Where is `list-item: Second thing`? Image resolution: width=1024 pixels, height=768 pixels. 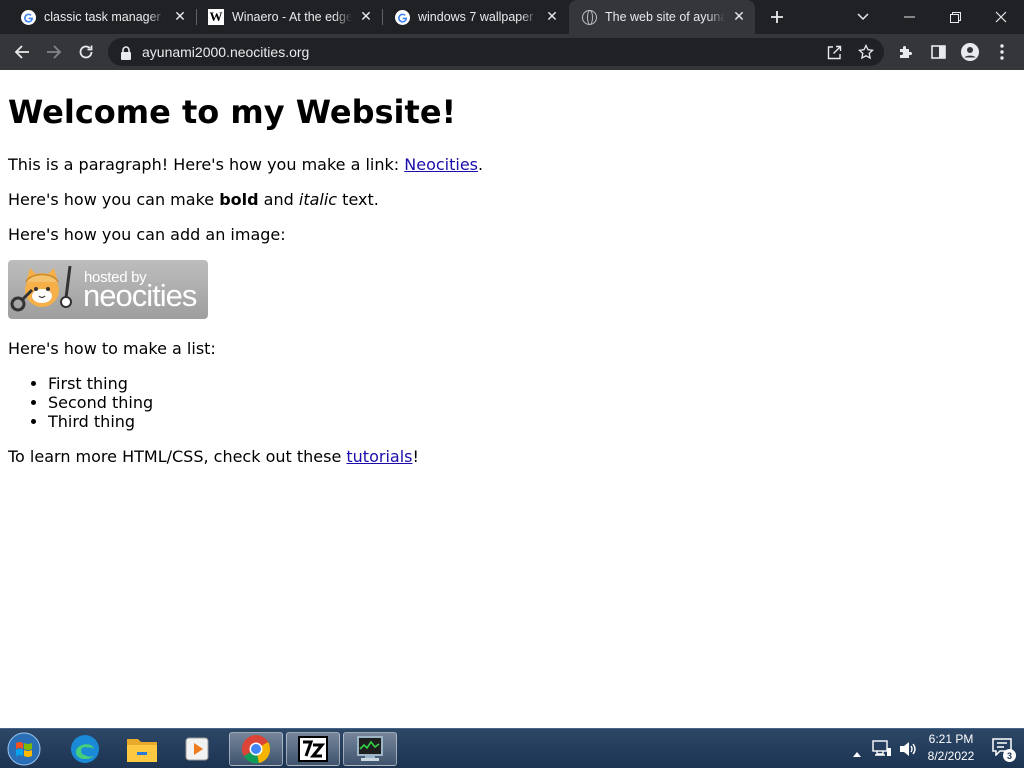 list-item: Second thing is located at coordinates (532, 402).